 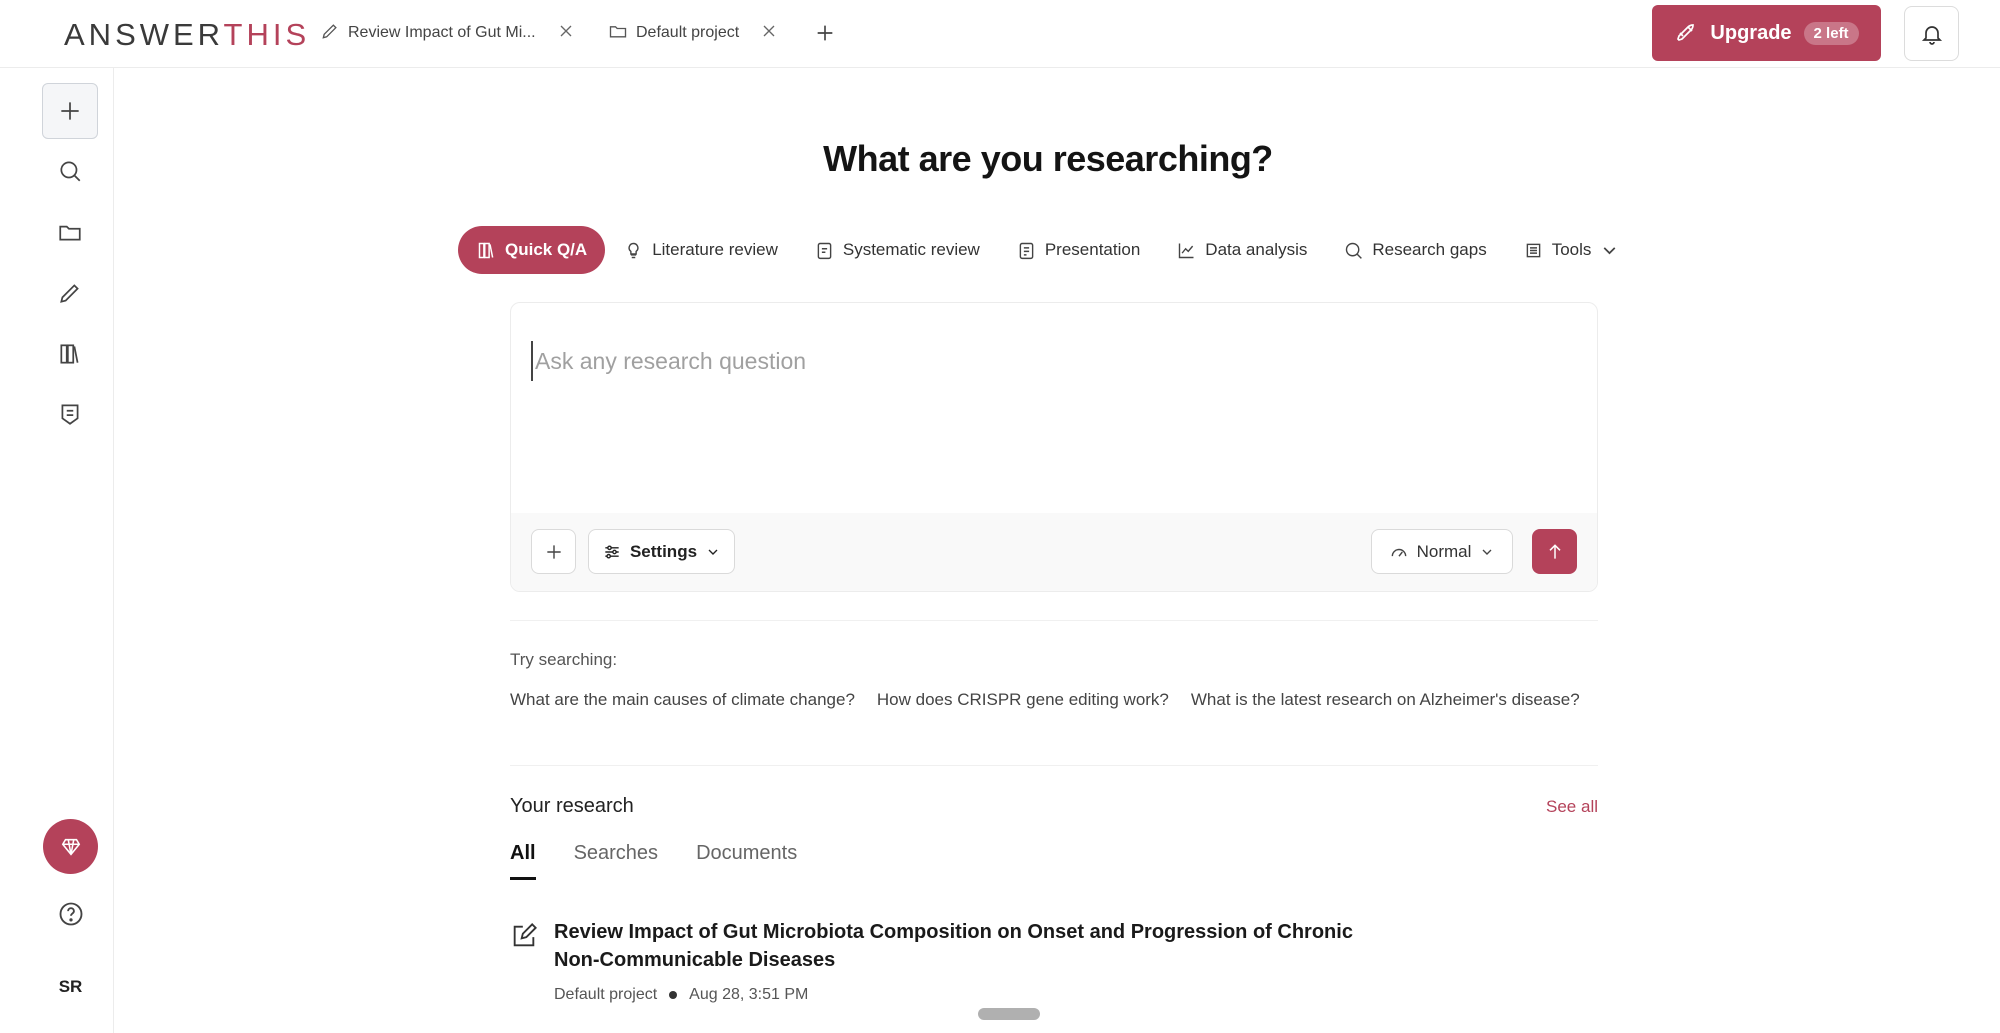 I want to click on gauge-icon, so click(x=1398, y=552).